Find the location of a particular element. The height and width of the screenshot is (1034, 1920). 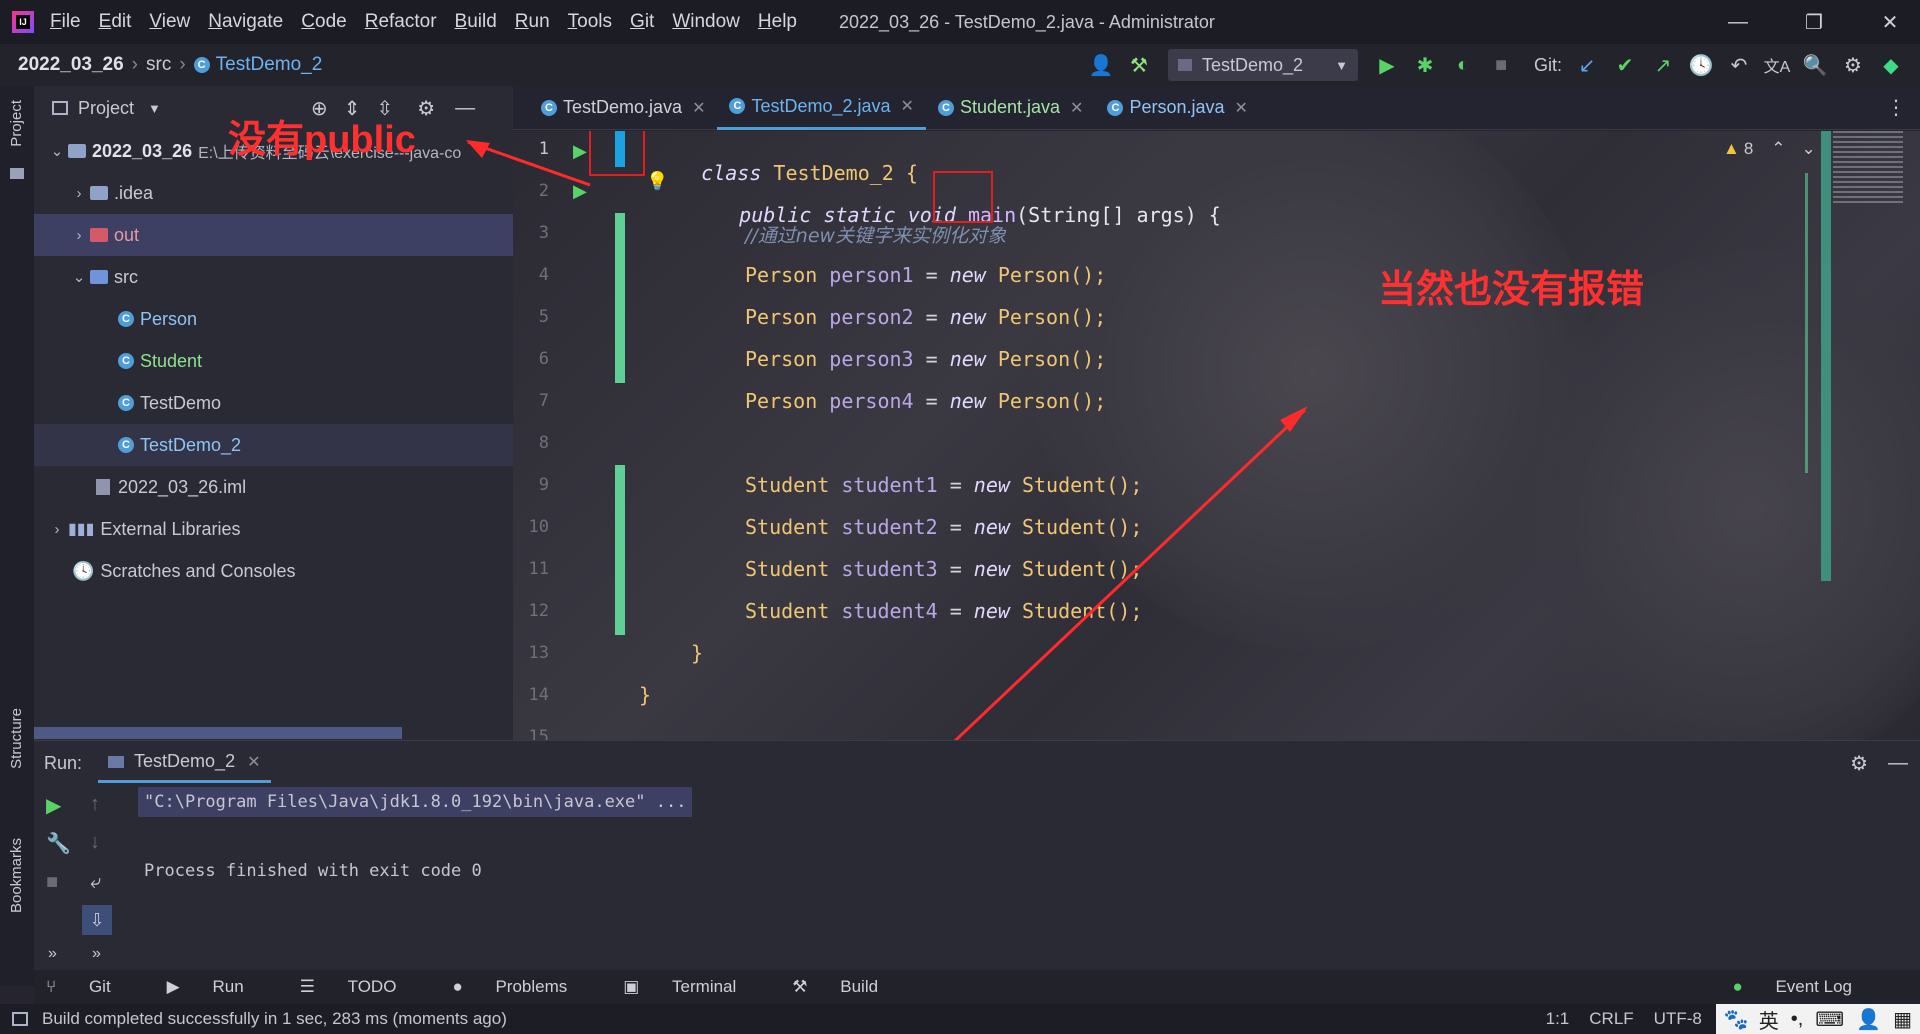

search-icon: 🔍 is located at coordinates (1815, 65).